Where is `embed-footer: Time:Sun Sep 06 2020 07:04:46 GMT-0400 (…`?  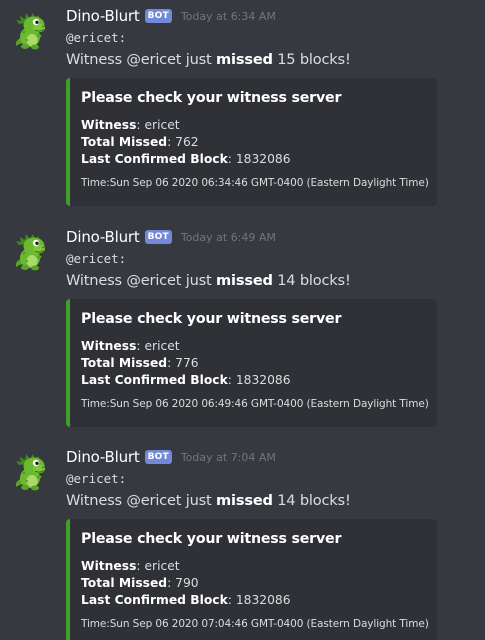
embed-footer: Time:Sun Sep 06 2020 07:04:46 GMT-0400 (… is located at coordinates (255, 624).